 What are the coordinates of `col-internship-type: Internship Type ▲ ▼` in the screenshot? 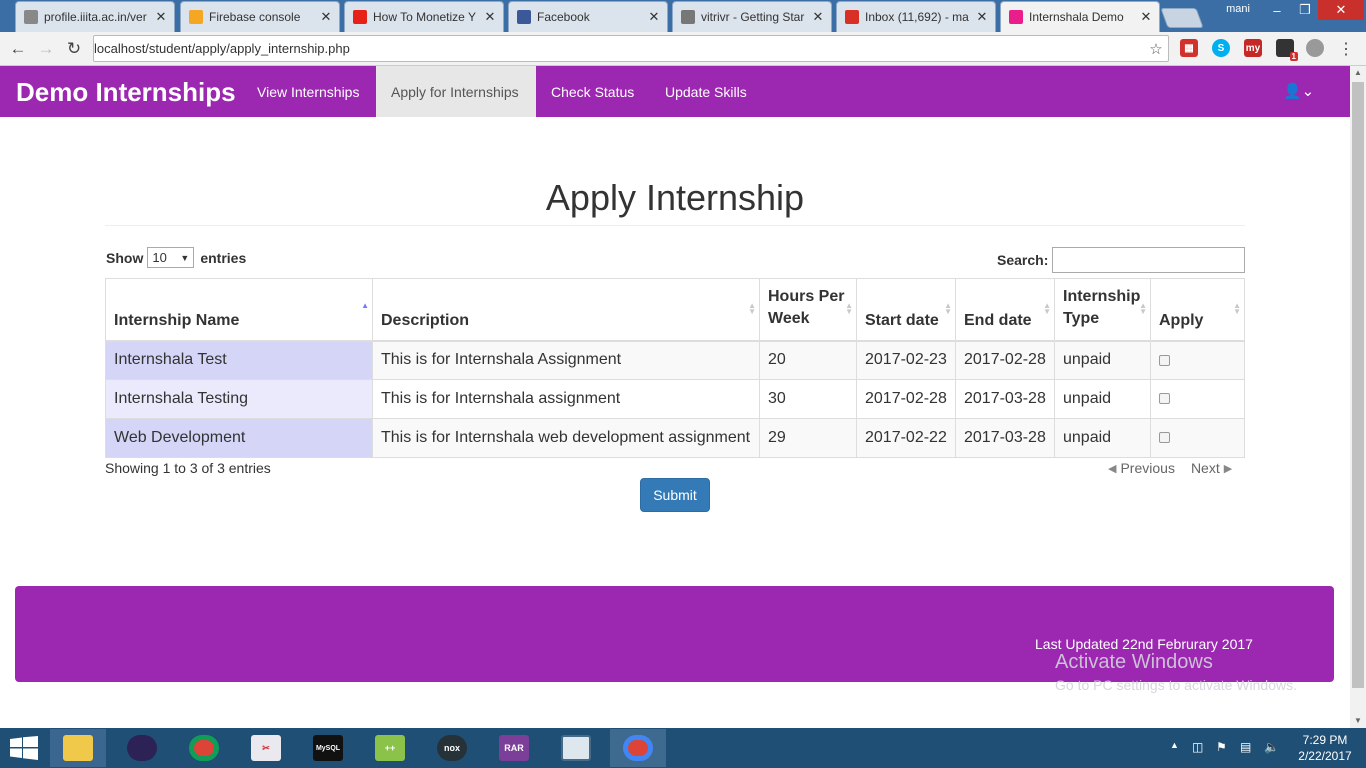 It's located at (1102, 310).